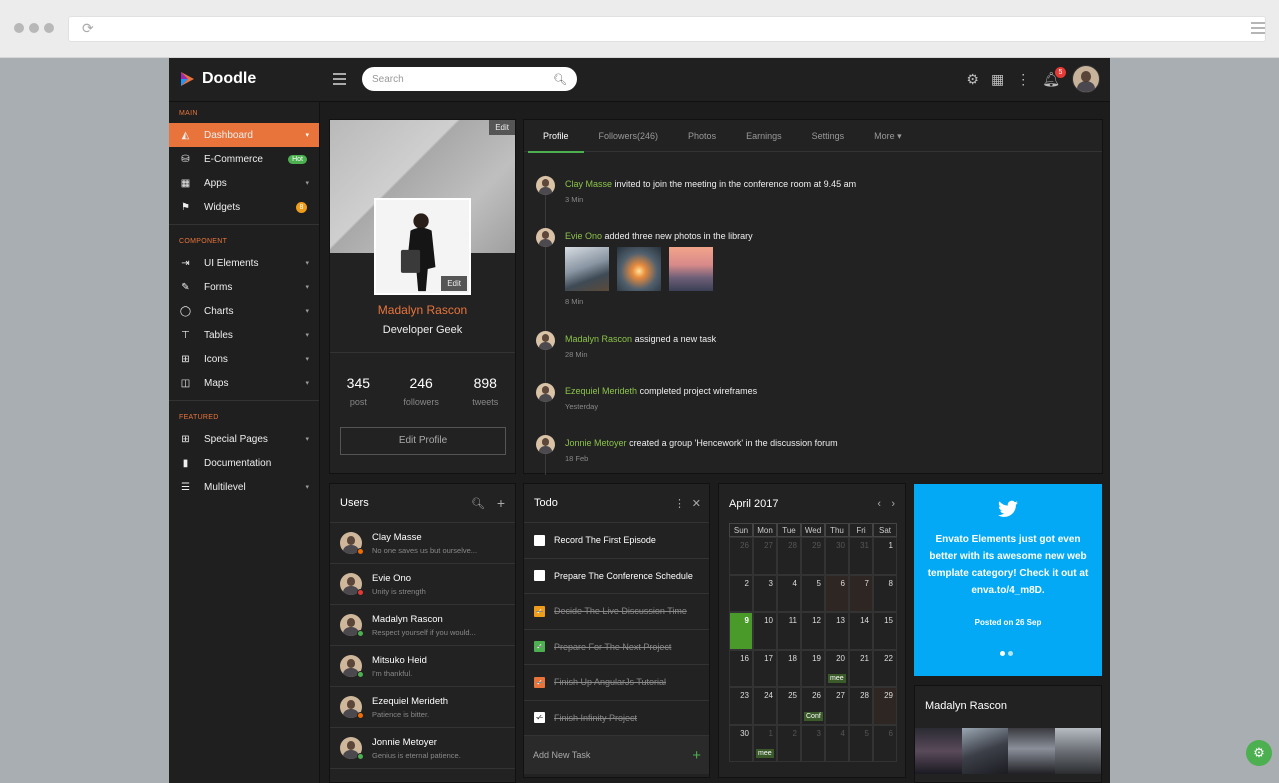 This screenshot has height=783, width=1279. I want to click on calendar-day: 19, so click(813, 668).